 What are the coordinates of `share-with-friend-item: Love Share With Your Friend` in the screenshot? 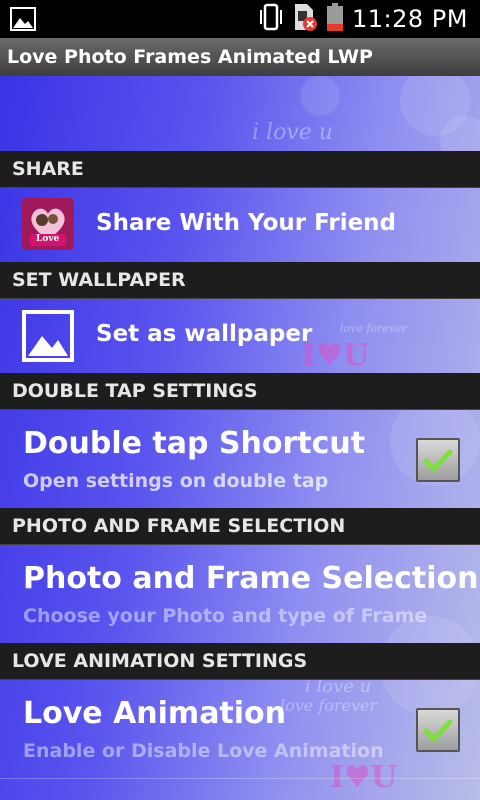 It's located at (240, 225).